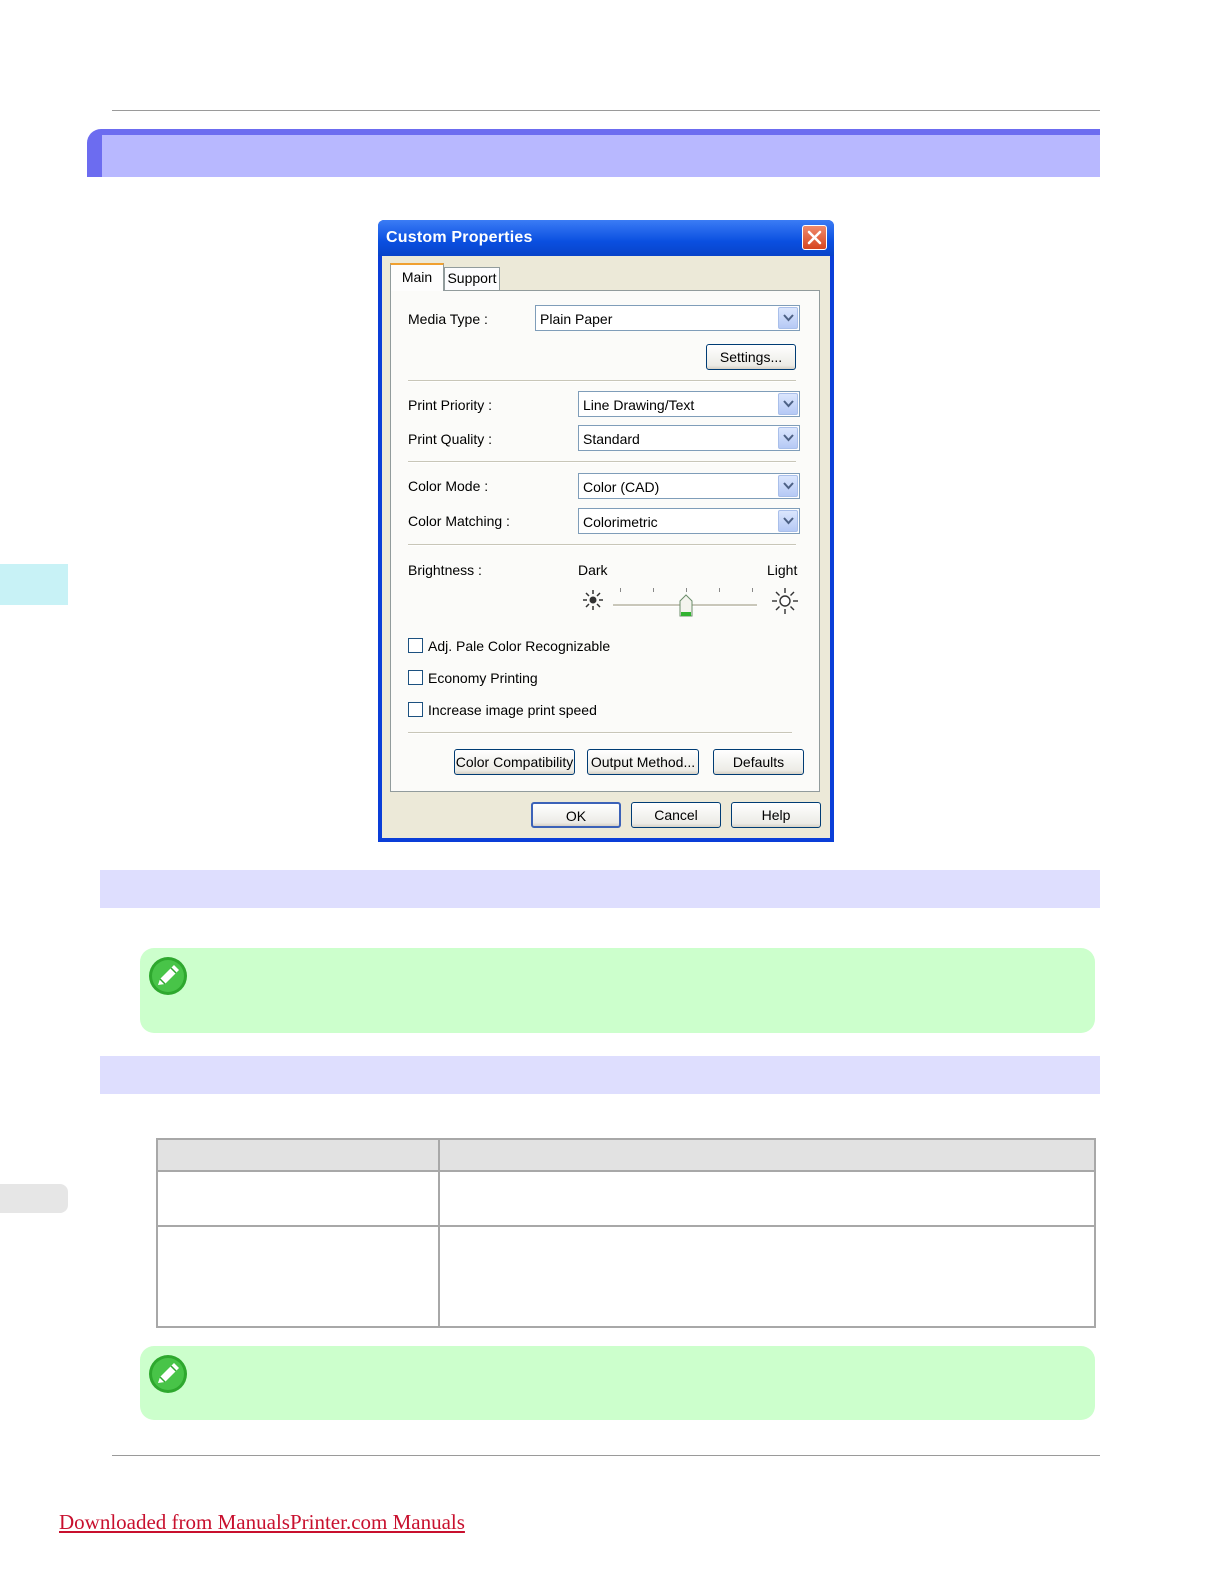 The width and height of the screenshot is (1224, 1584). What do you see at coordinates (34, 584) in the screenshot?
I see `side-chapter-tab` at bounding box center [34, 584].